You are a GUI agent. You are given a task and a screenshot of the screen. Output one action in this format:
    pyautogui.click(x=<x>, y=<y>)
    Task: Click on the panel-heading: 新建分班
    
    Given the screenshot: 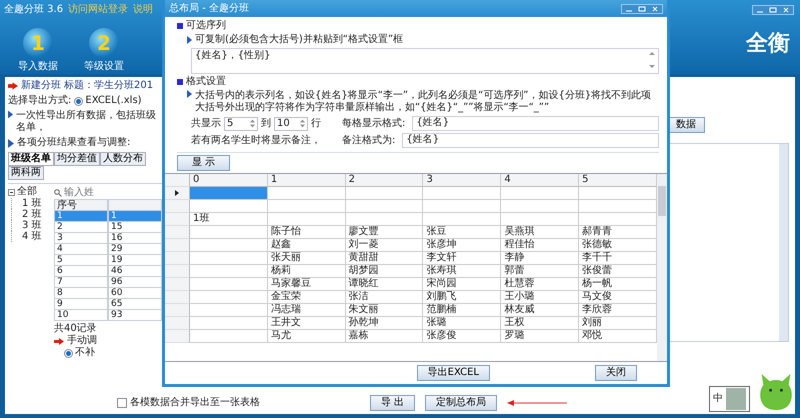 What is the action you would take?
    pyautogui.click(x=41, y=86)
    